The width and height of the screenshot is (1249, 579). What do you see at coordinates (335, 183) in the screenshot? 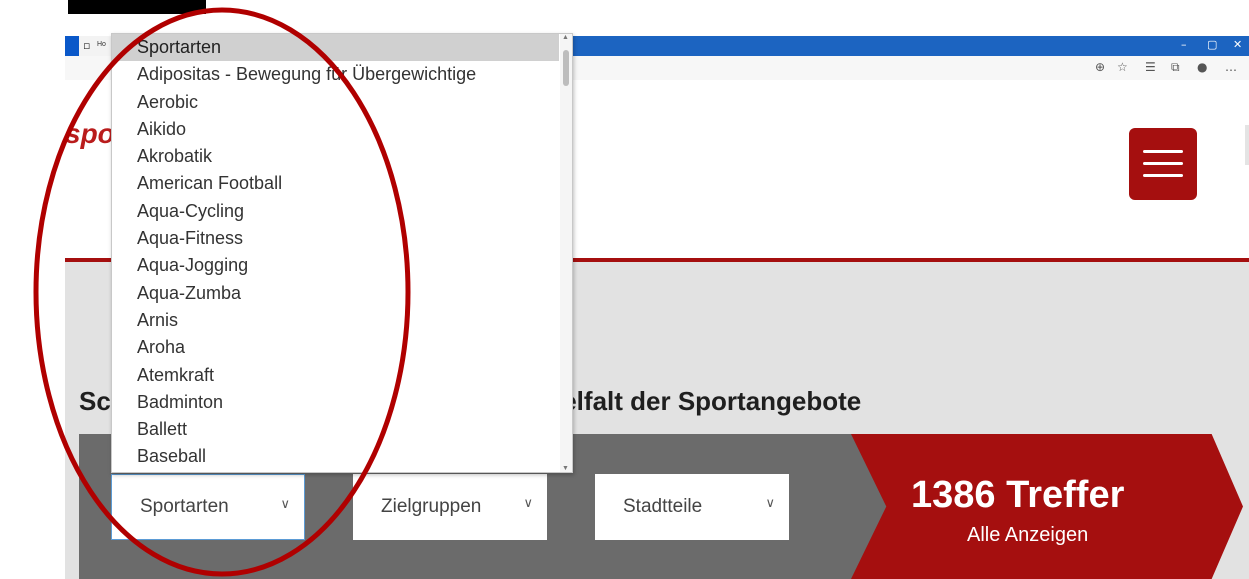
I see `dropdown-option: American Football` at bounding box center [335, 183].